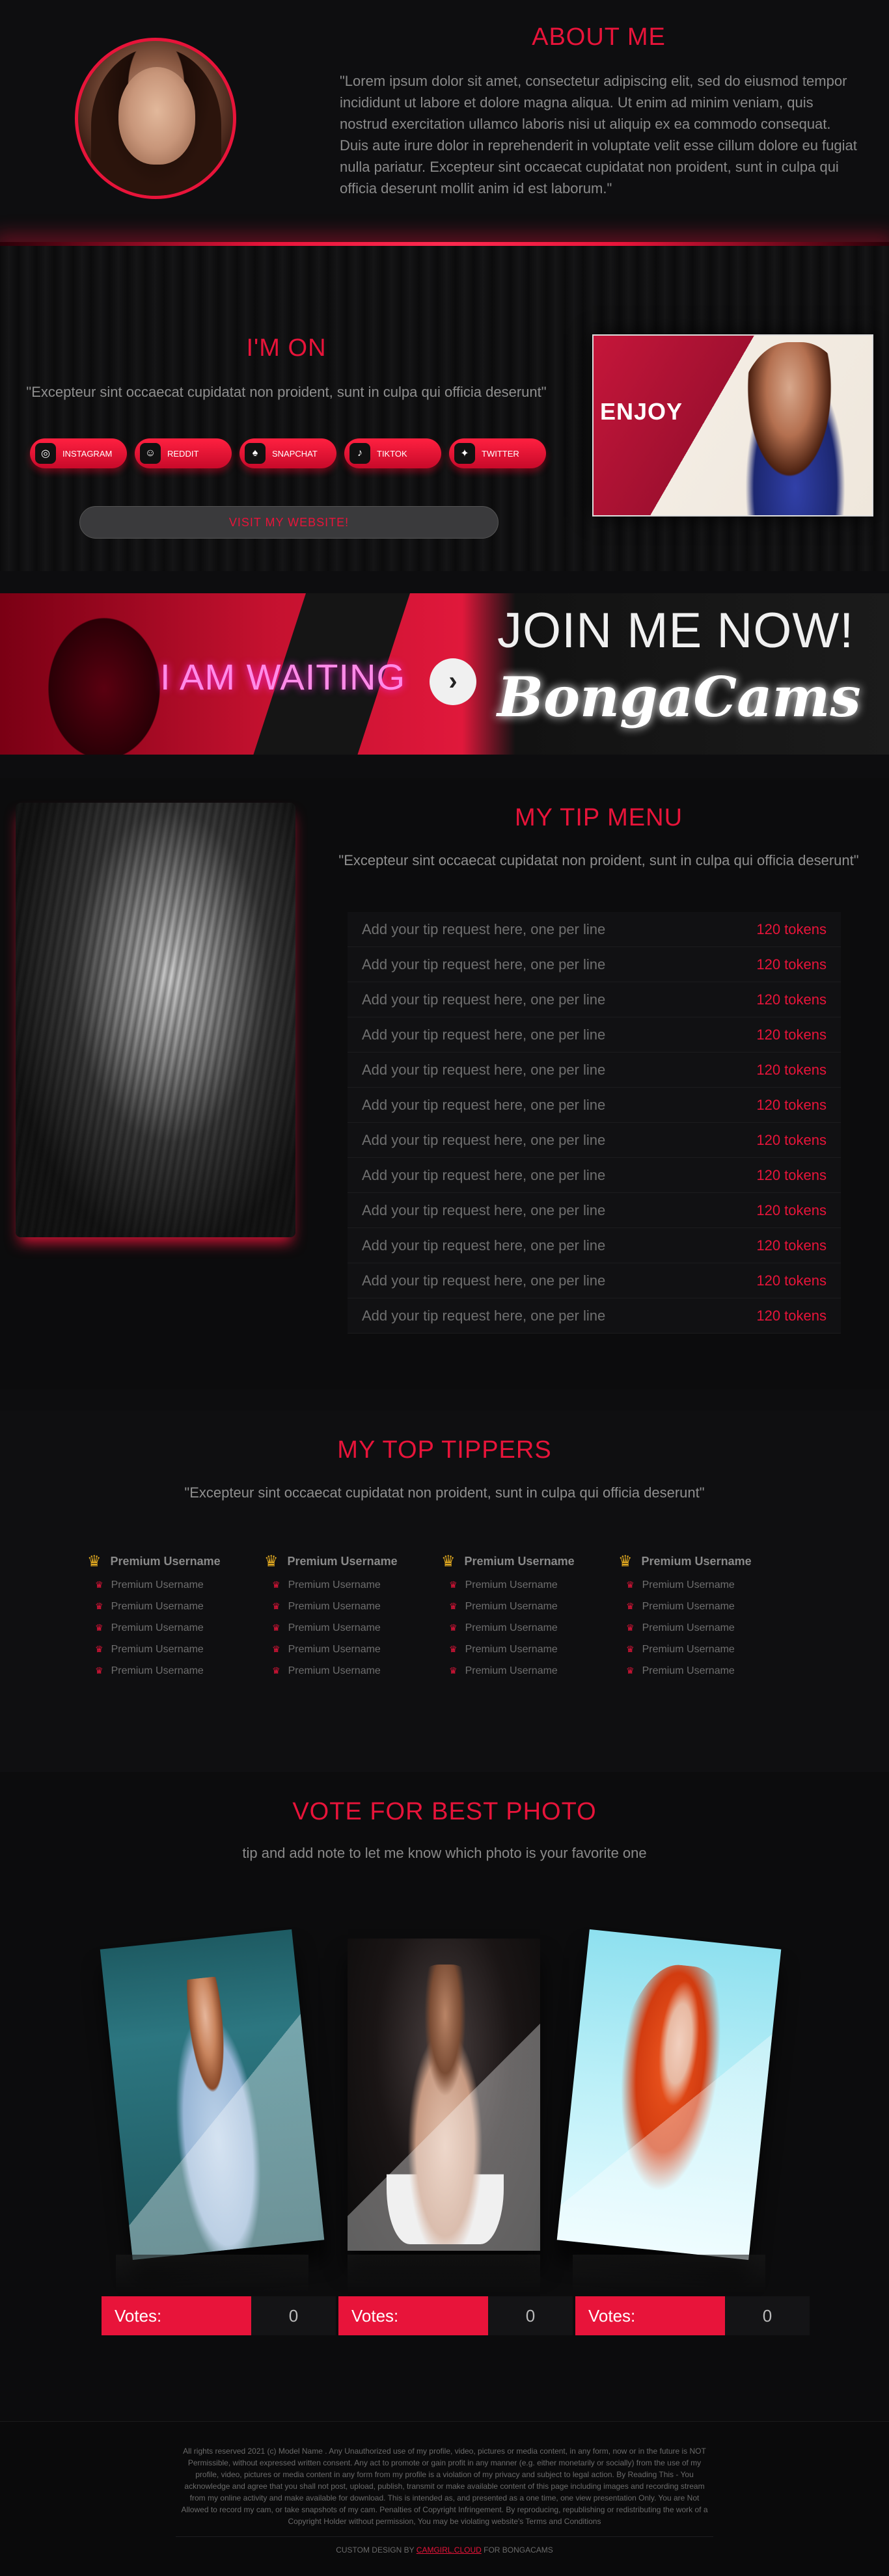  Describe the element at coordinates (517, 2550) in the screenshot. I see `credit-suffix: FOR BONGACAMS` at that location.